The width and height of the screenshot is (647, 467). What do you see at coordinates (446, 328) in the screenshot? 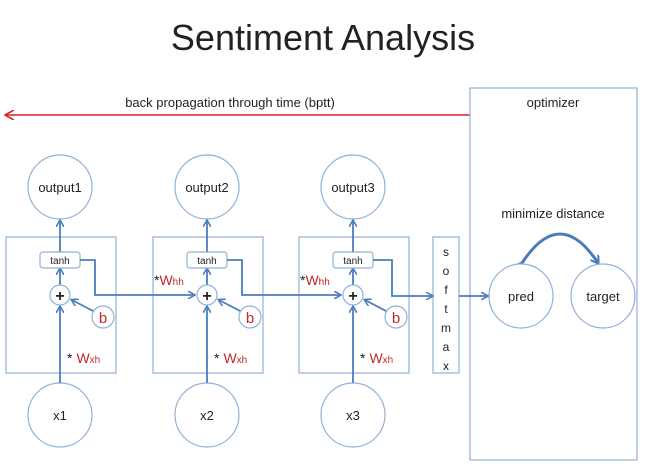
I see `softmax-letter: m` at bounding box center [446, 328].